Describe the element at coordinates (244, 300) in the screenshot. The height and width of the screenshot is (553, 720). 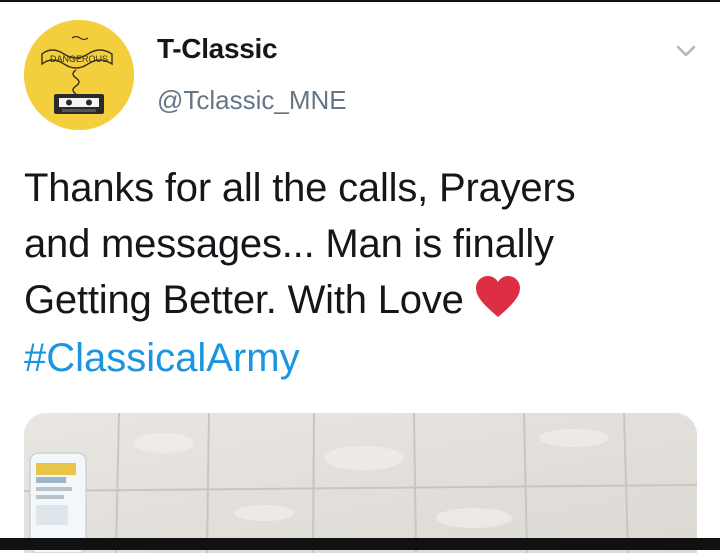
I see `tweet-line: Getting Better. With Love` at that location.